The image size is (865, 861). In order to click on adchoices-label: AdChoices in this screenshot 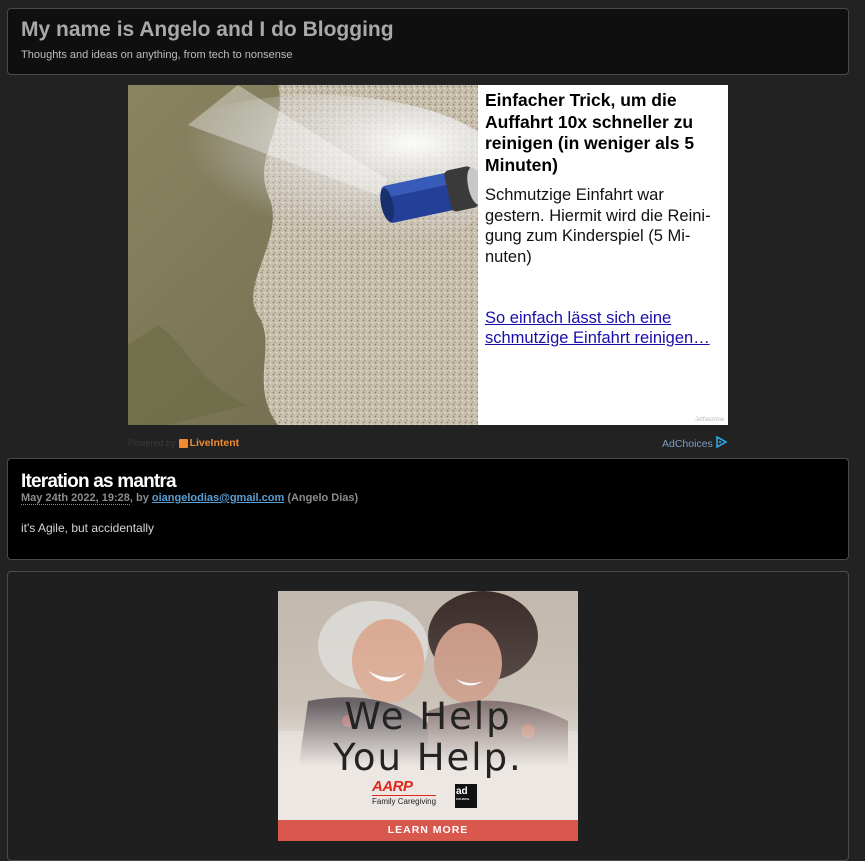, I will do `click(687, 443)`.